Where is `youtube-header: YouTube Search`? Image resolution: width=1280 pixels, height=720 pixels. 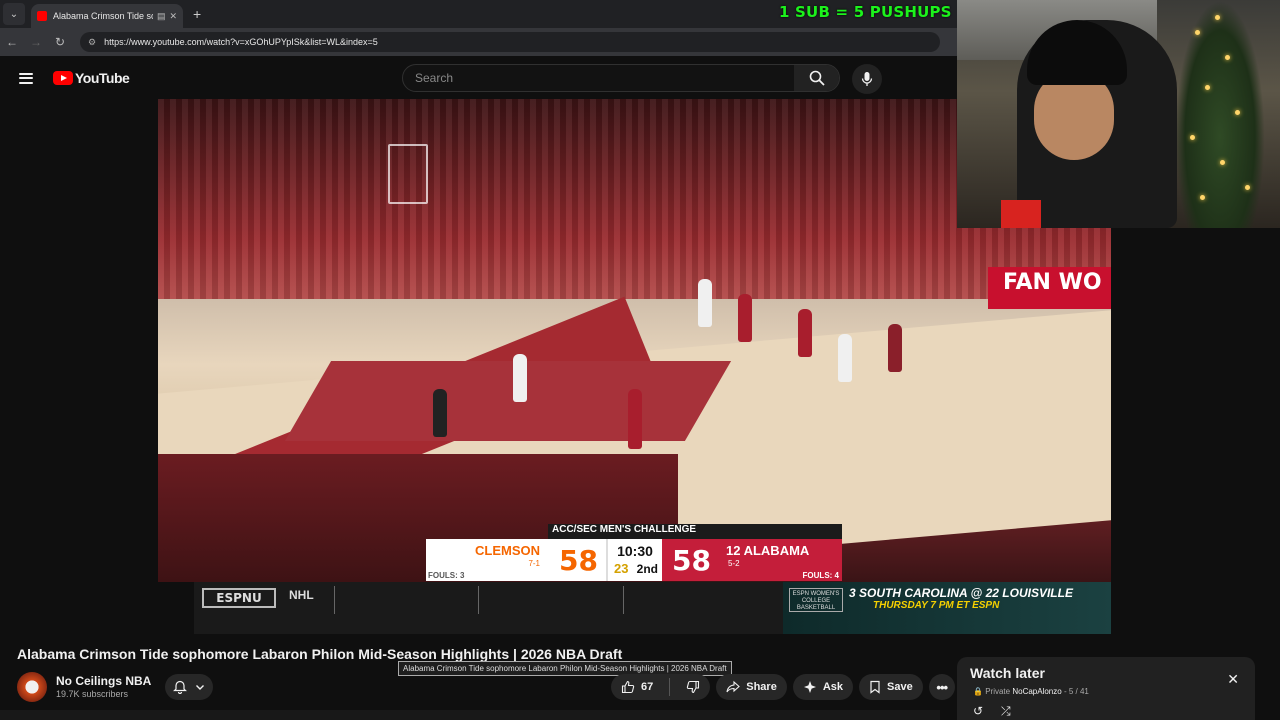 youtube-header: YouTube Search is located at coordinates (478, 78).